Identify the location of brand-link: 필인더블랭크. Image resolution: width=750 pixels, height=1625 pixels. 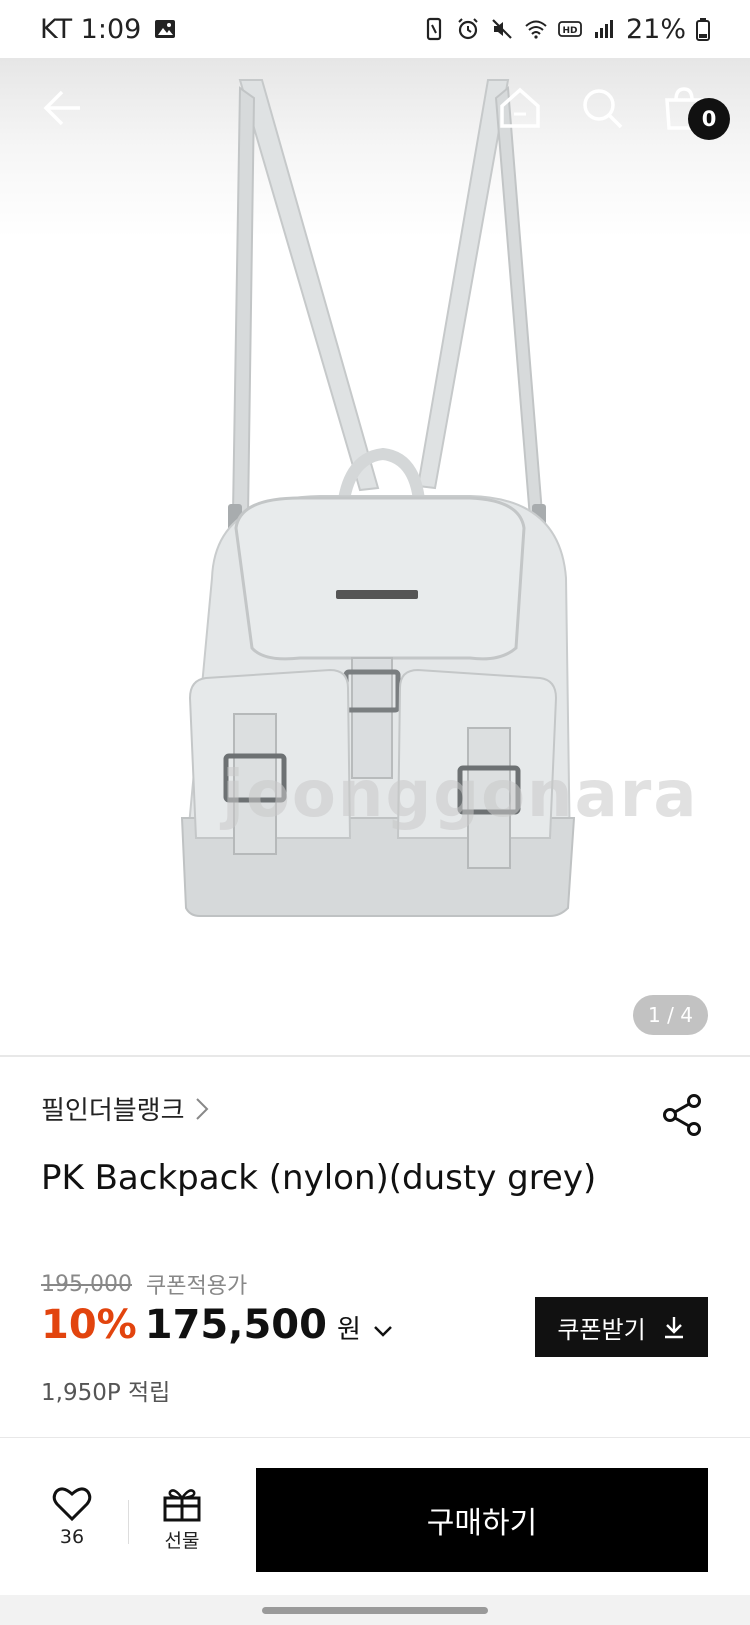
(125, 1108).